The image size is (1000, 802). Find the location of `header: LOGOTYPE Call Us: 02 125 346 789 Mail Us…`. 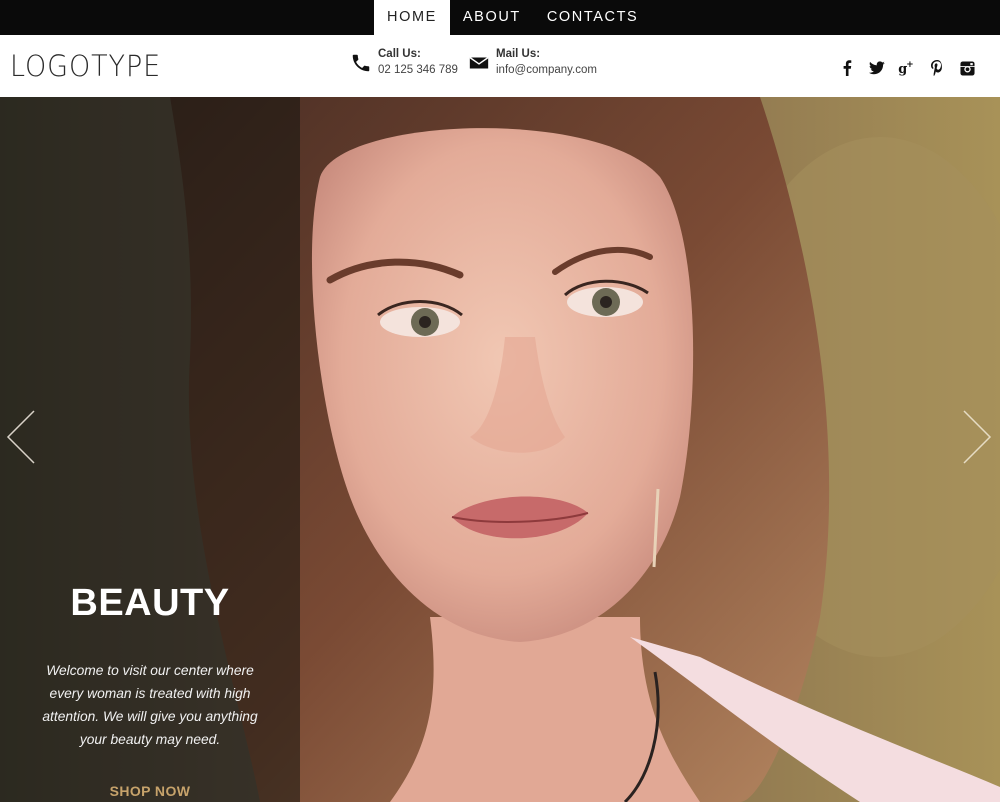

header: LOGOTYPE Call Us: 02 125 346 789 Mail Us… is located at coordinates (500, 66).